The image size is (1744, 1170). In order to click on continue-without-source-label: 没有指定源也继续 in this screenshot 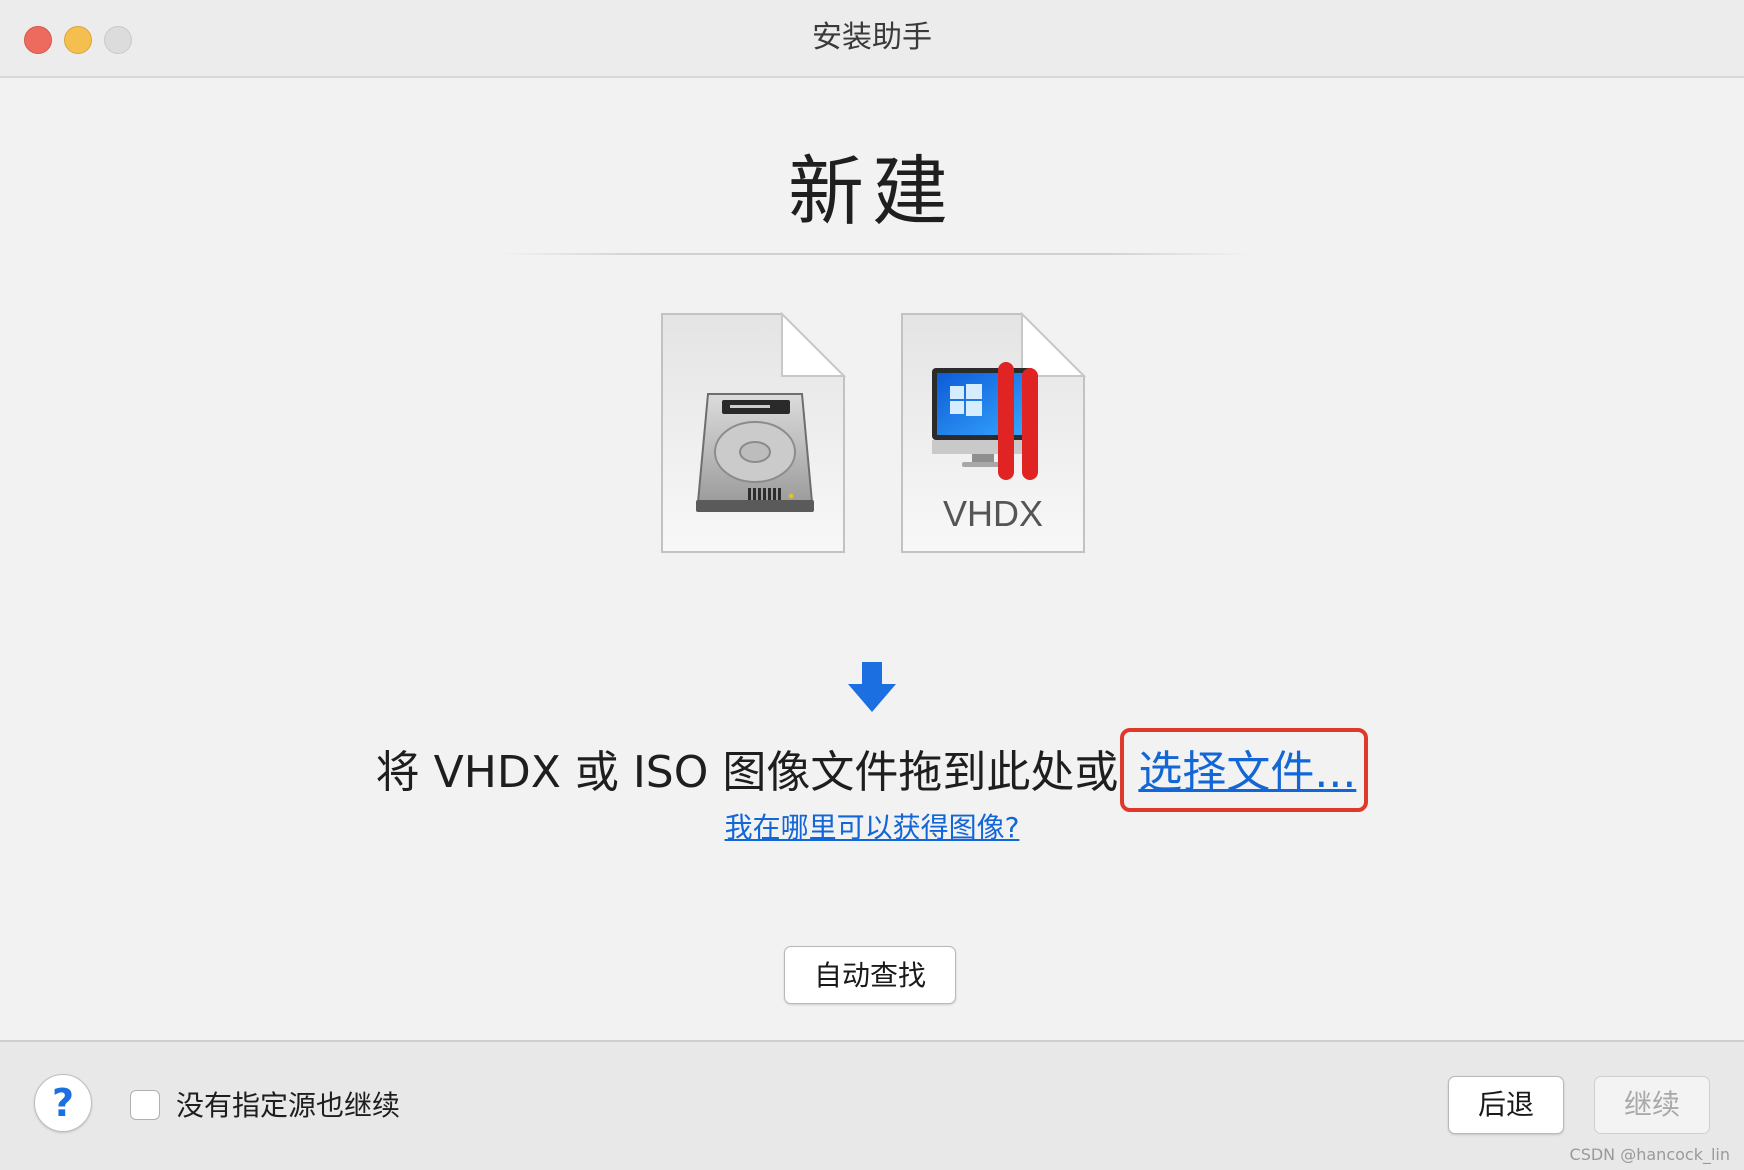, I will do `click(288, 1104)`.